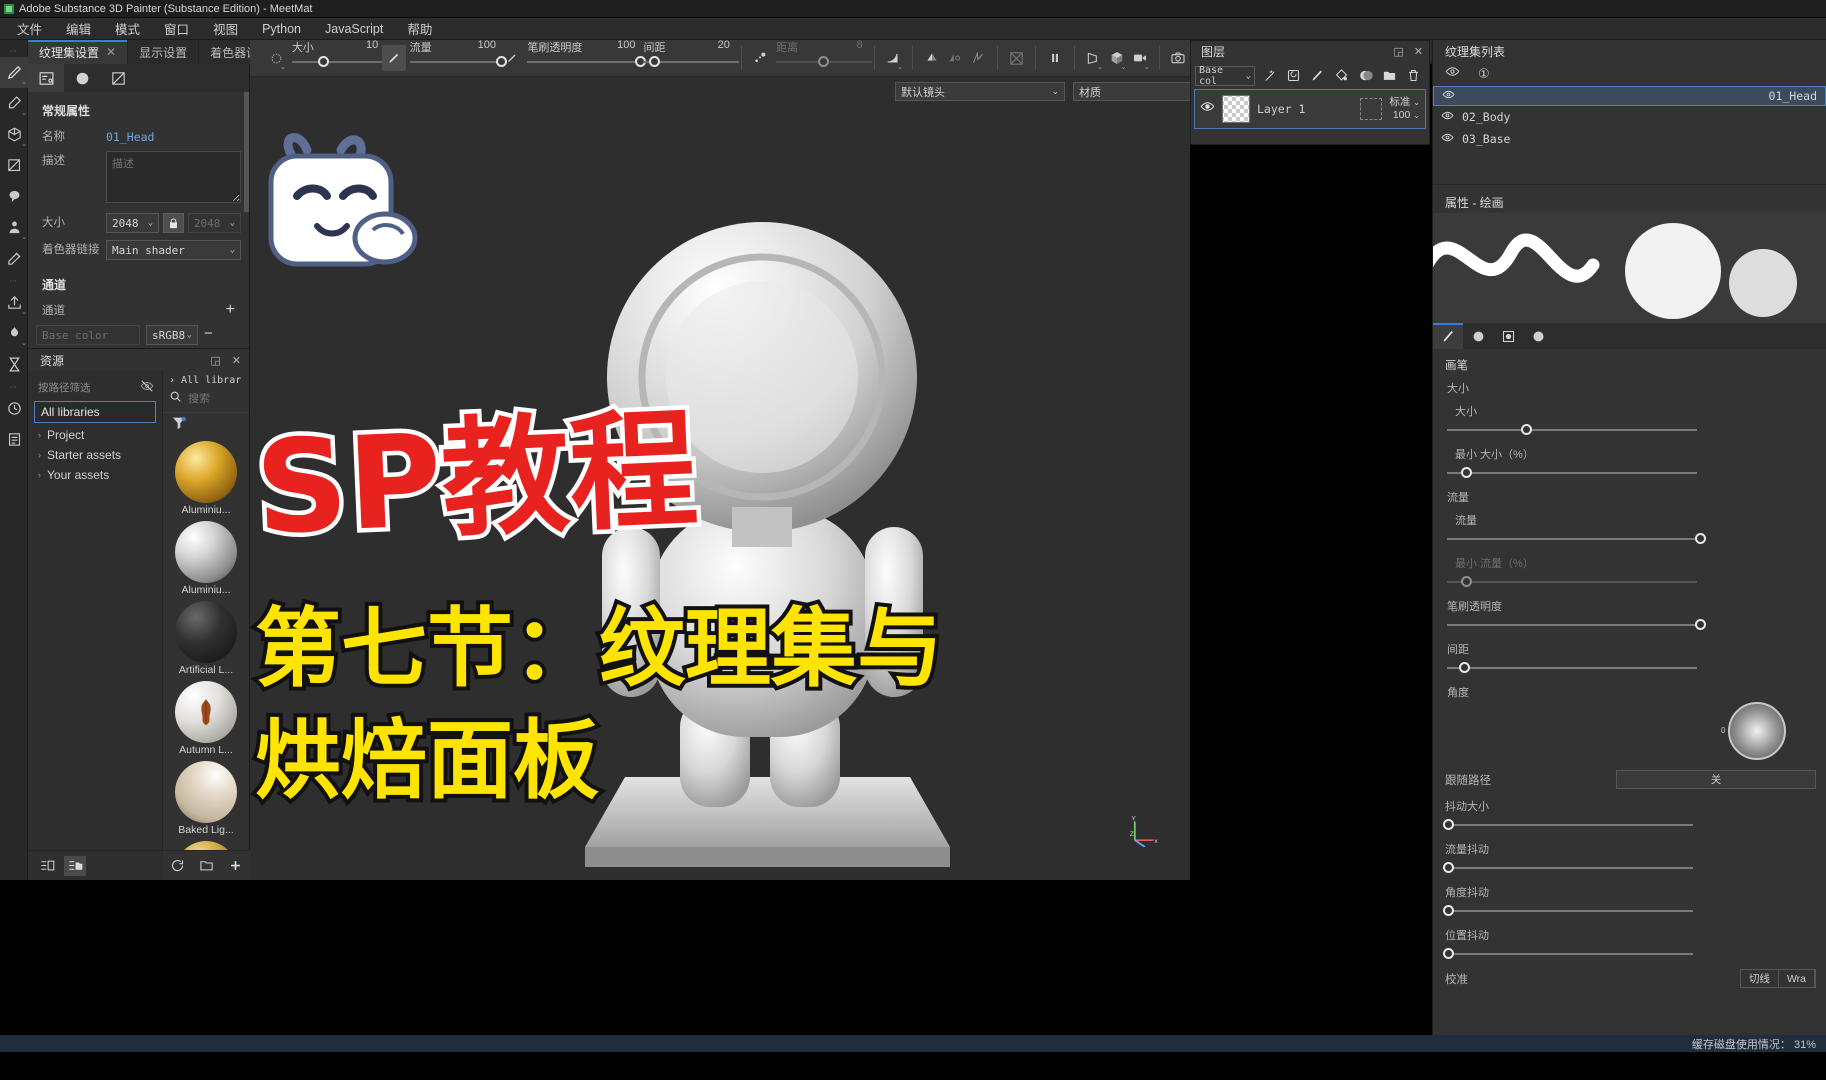  Describe the element at coordinates (1538, 336) in the screenshot. I see `material-tab` at that location.